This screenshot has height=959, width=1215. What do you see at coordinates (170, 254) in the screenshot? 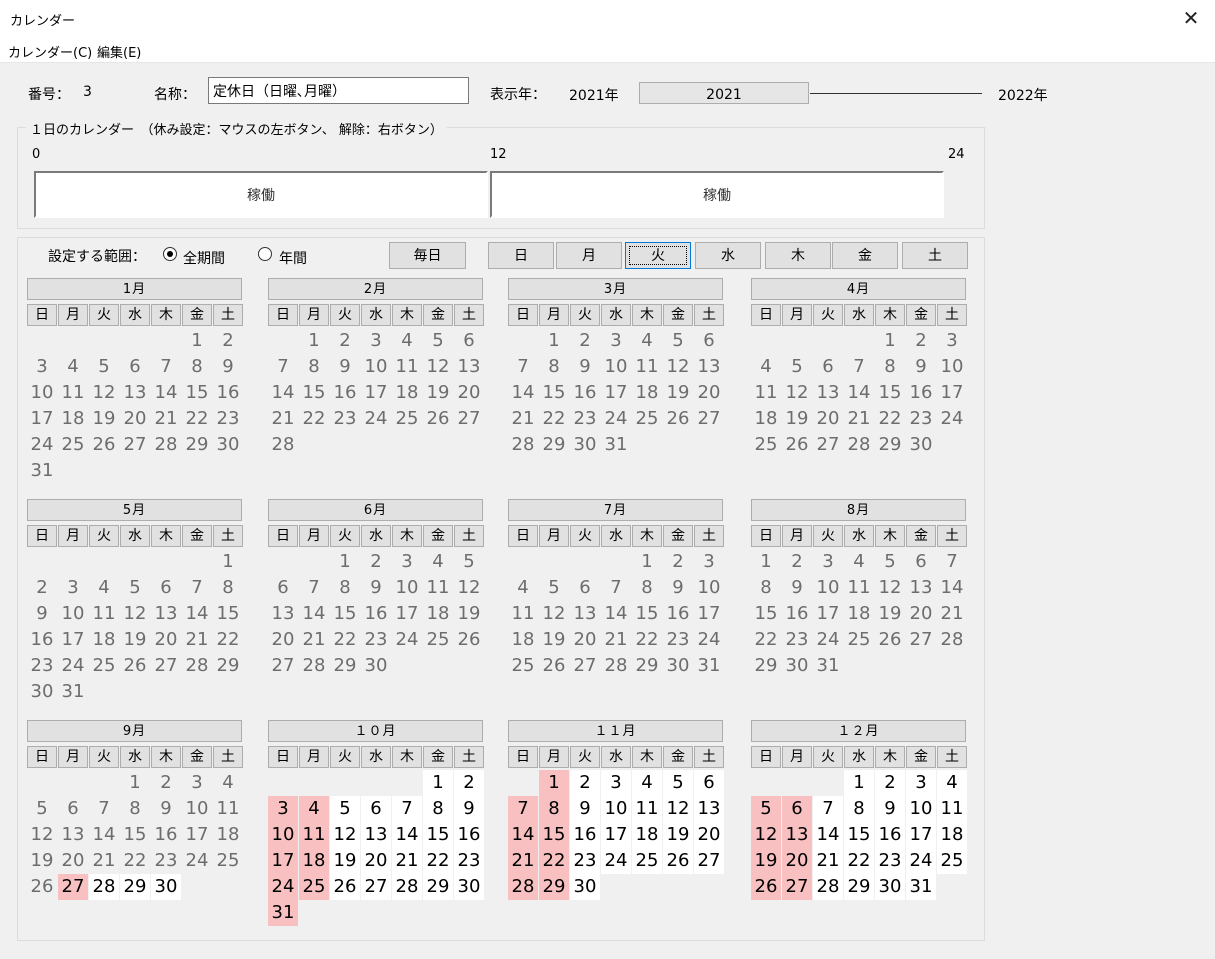
I see `radio-all-period` at bounding box center [170, 254].